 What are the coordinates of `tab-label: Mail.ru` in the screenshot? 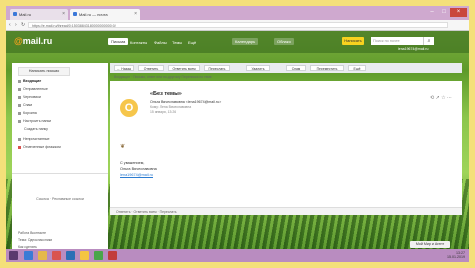 It's located at (25, 14).